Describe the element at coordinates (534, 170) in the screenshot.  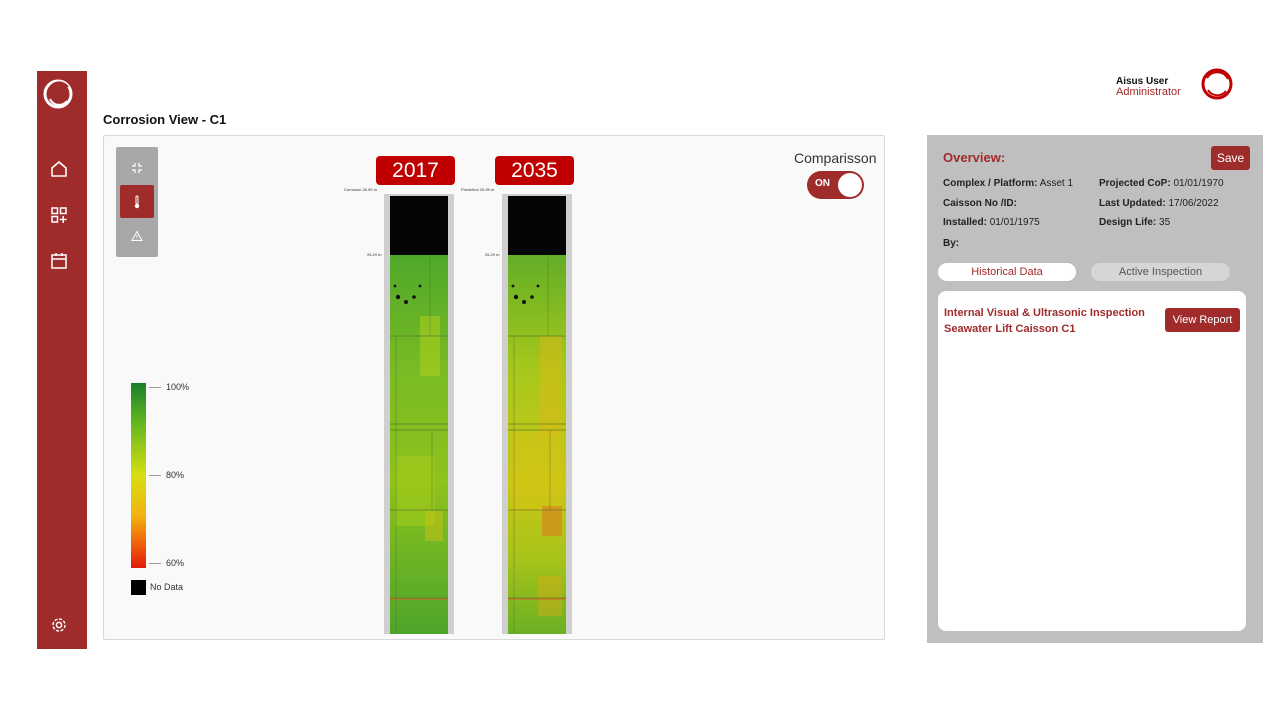
I see `year-badge-2035: 2035` at that location.